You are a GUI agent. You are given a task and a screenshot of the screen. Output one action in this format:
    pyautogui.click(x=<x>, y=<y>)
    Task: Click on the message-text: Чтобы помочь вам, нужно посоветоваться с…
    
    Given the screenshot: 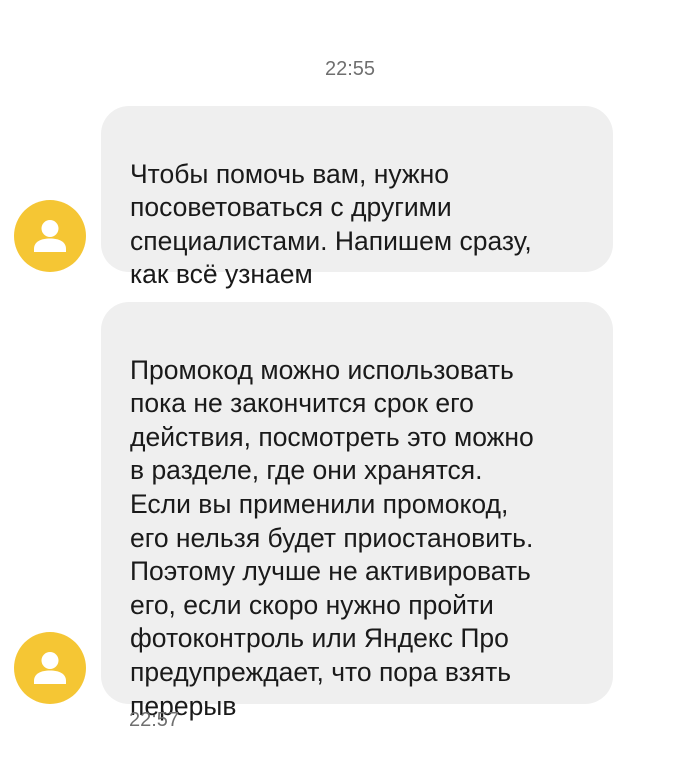 What is the action you would take?
    pyautogui.click(x=331, y=224)
    